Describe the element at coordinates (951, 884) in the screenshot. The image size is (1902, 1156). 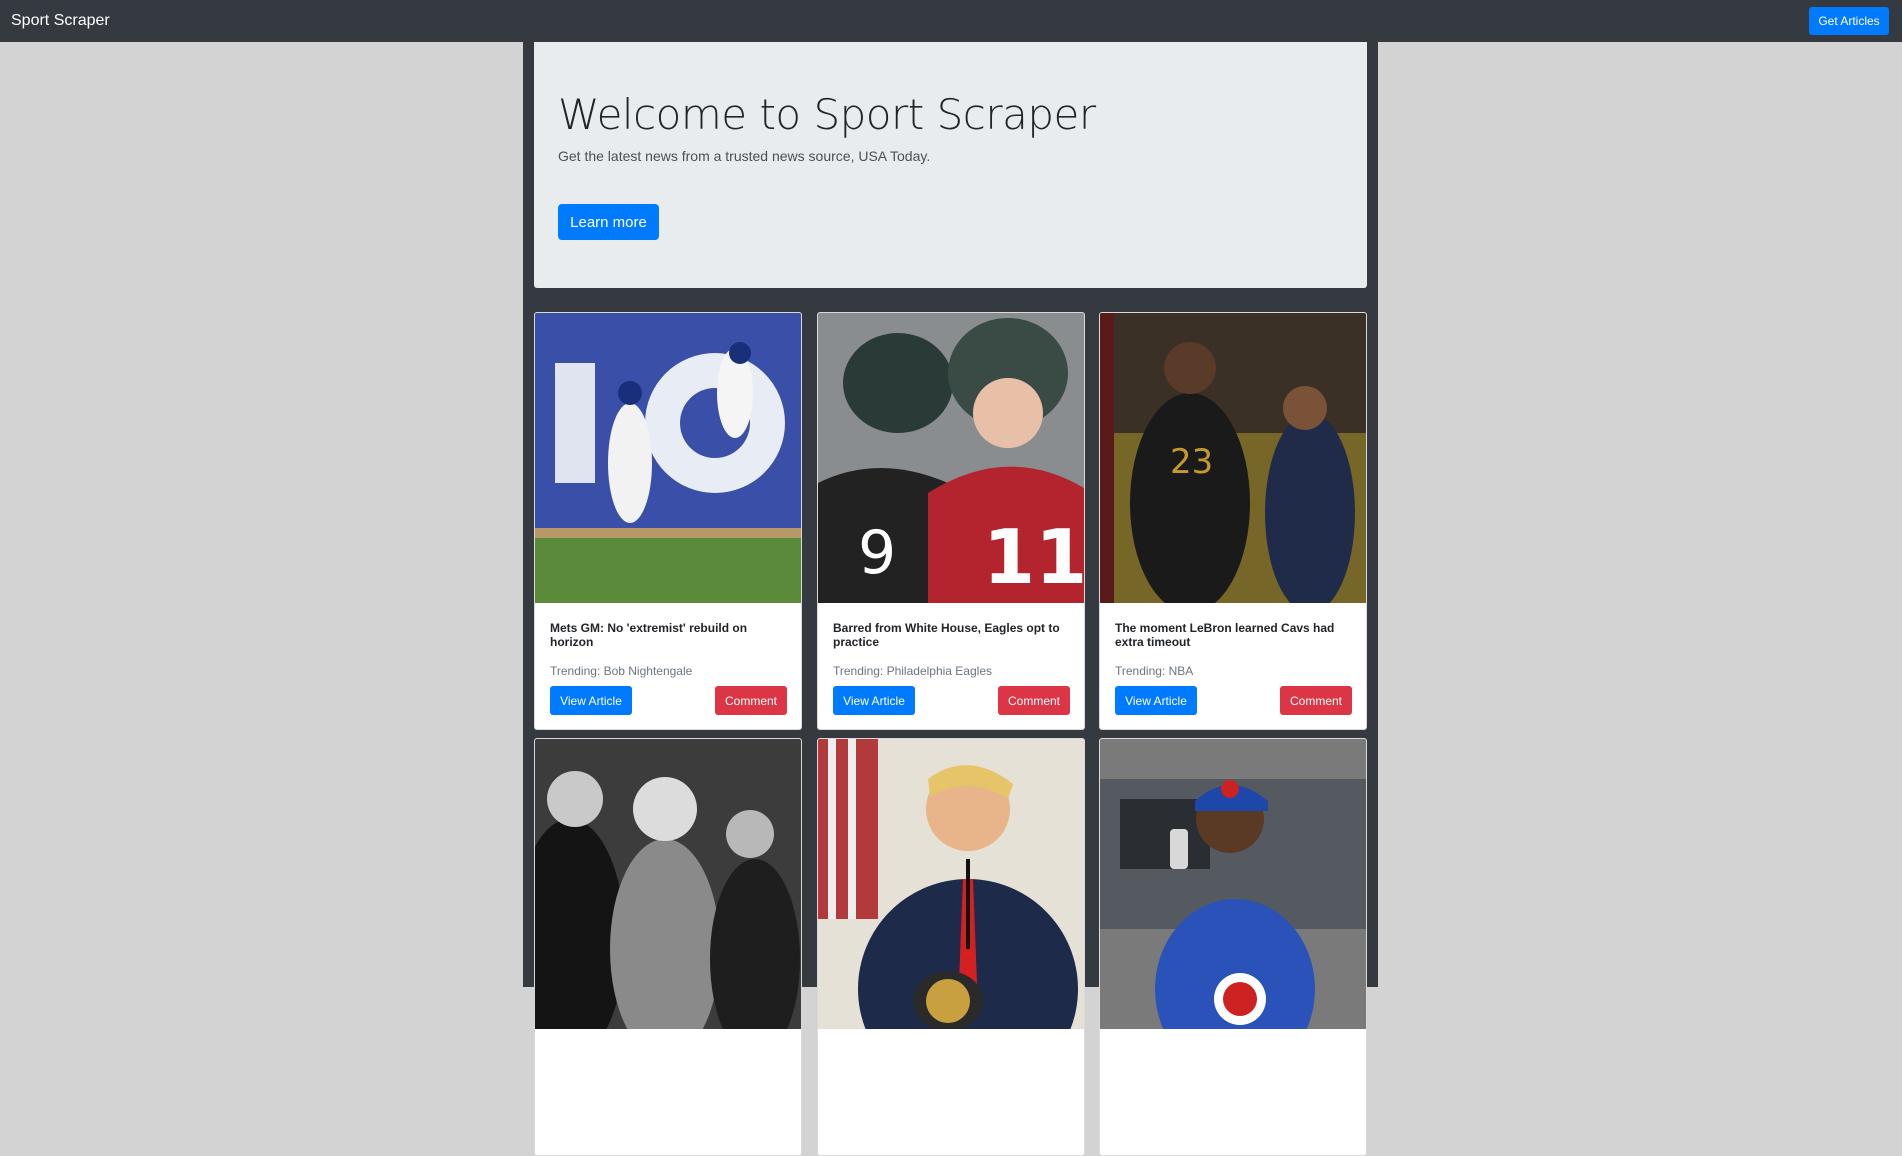
I see `article-image-podium-speaker` at that location.